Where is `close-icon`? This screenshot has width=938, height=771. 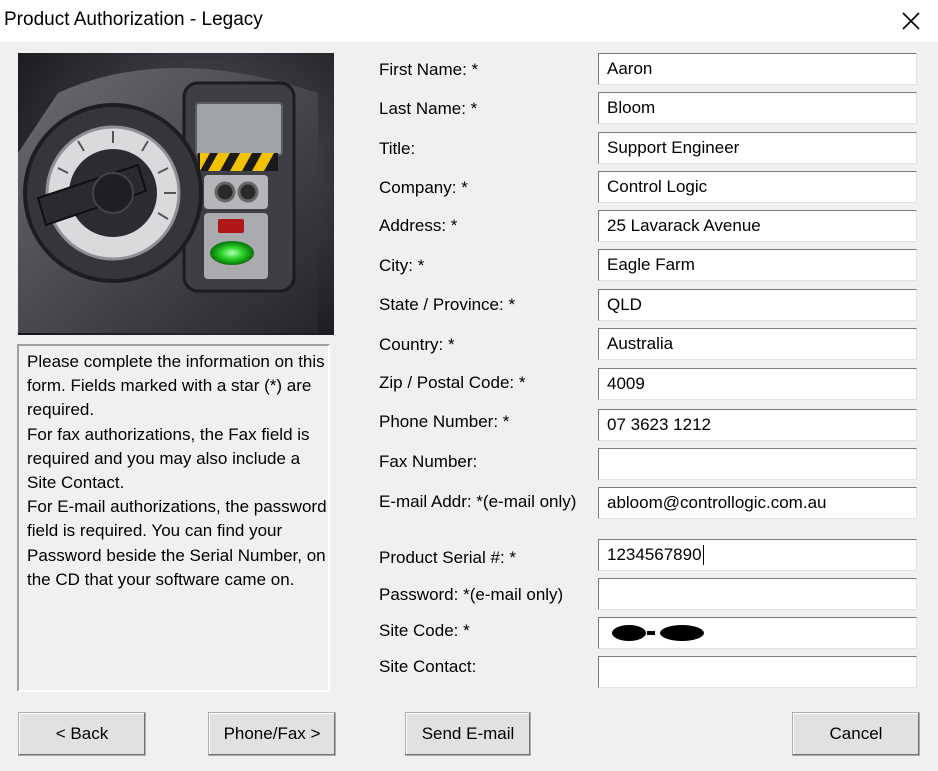 close-icon is located at coordinates (911, 21).